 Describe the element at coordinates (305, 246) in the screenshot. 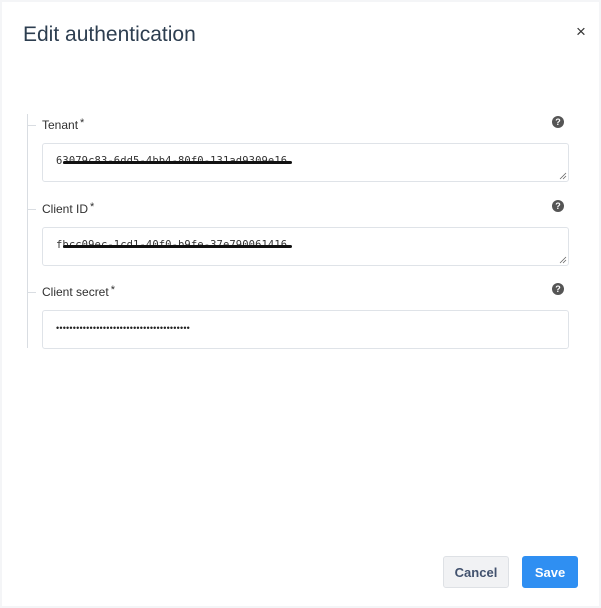

I see `client-id-input: fbcc09ec-1cd1-40f0-b9fe-37e790061416` at that location.